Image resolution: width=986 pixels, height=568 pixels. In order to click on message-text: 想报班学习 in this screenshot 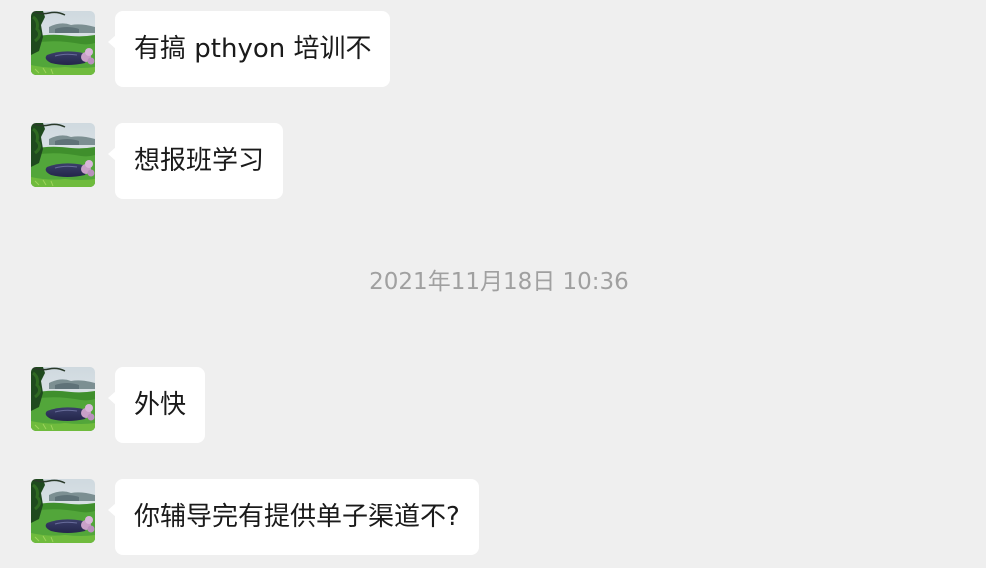, I will do `click(199, 161)`.